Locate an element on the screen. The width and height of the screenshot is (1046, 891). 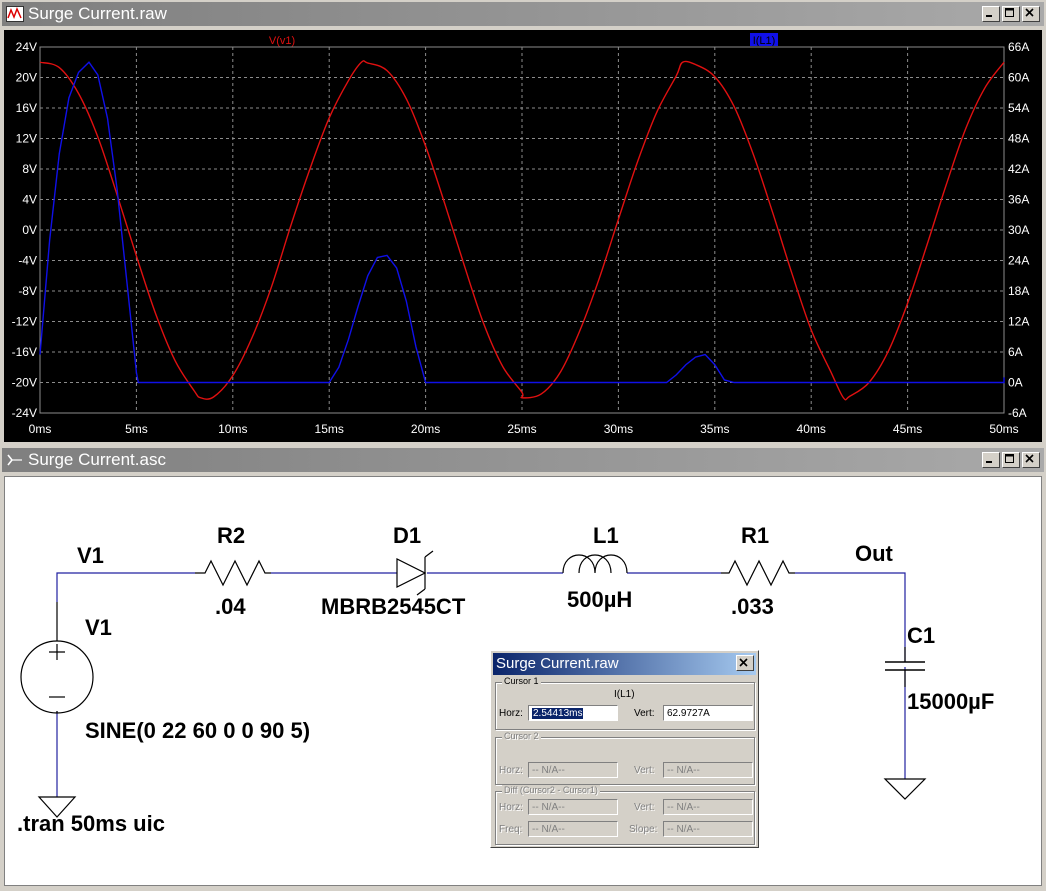
c1-name: C1 is located at coordinates (921, 635).